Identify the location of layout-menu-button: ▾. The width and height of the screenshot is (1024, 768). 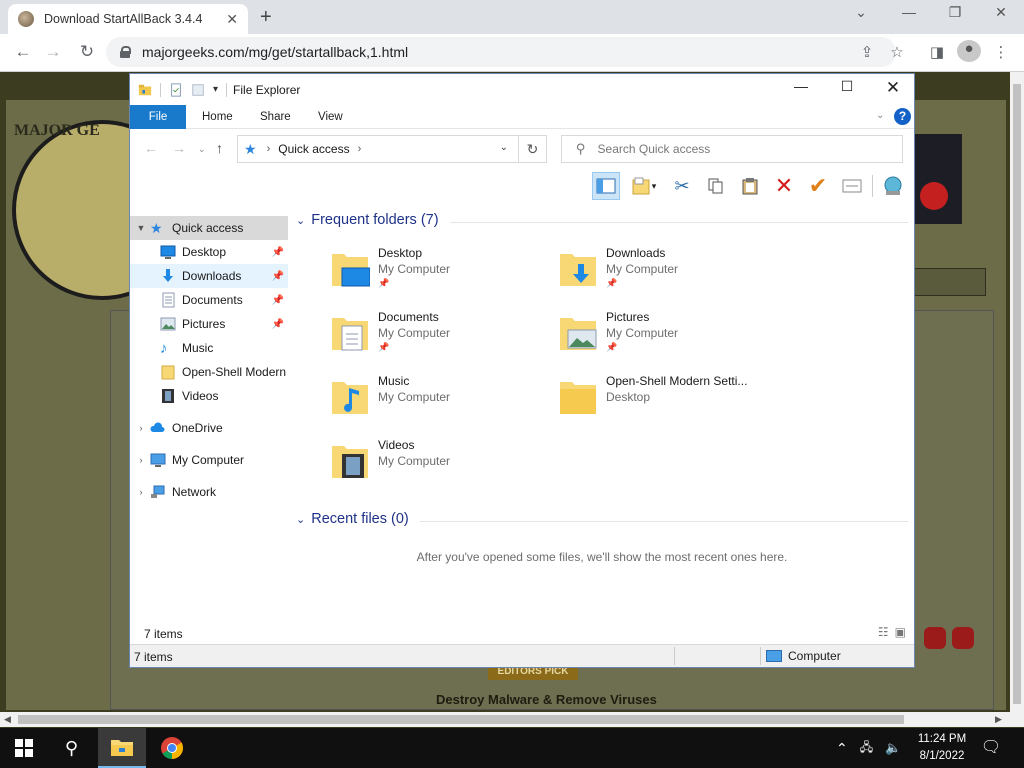
(644, 186).